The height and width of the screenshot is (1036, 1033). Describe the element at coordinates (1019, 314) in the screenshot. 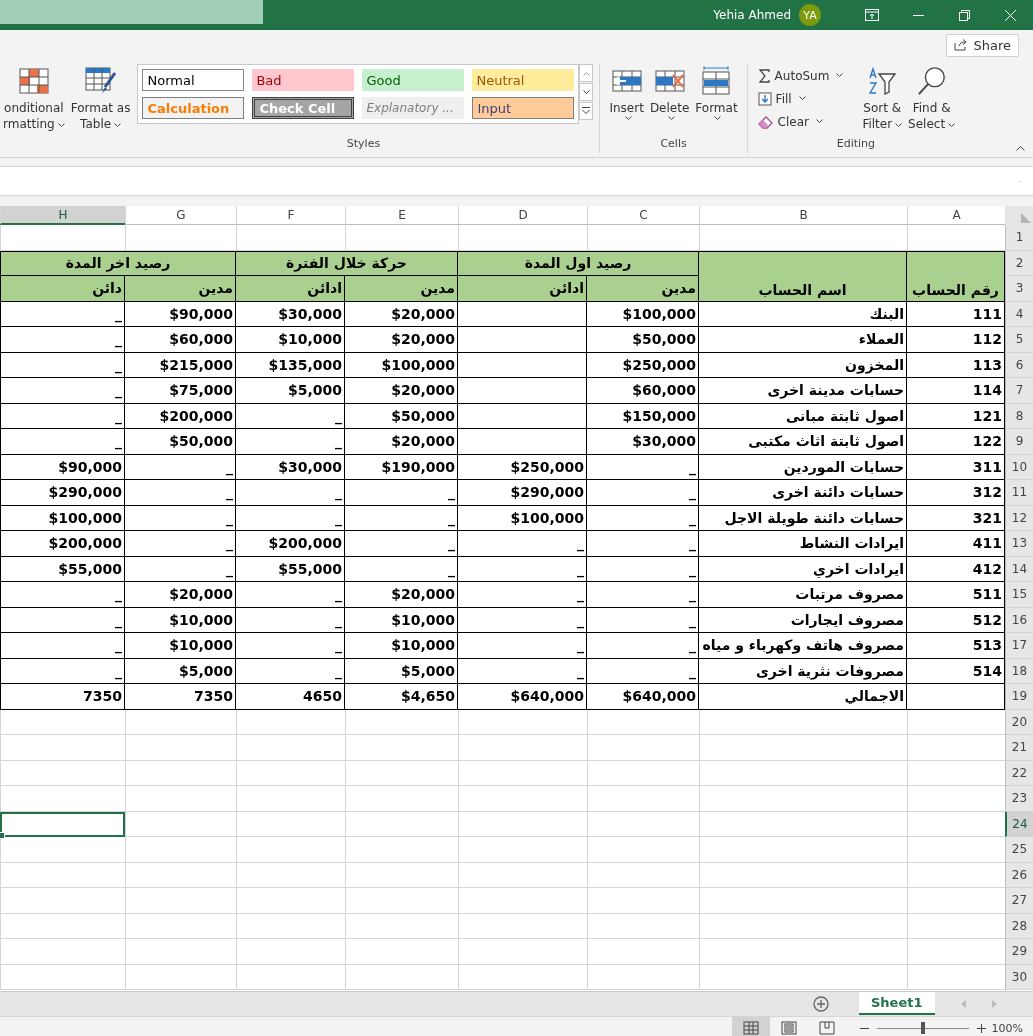

I see `row-header: 4` at that location.